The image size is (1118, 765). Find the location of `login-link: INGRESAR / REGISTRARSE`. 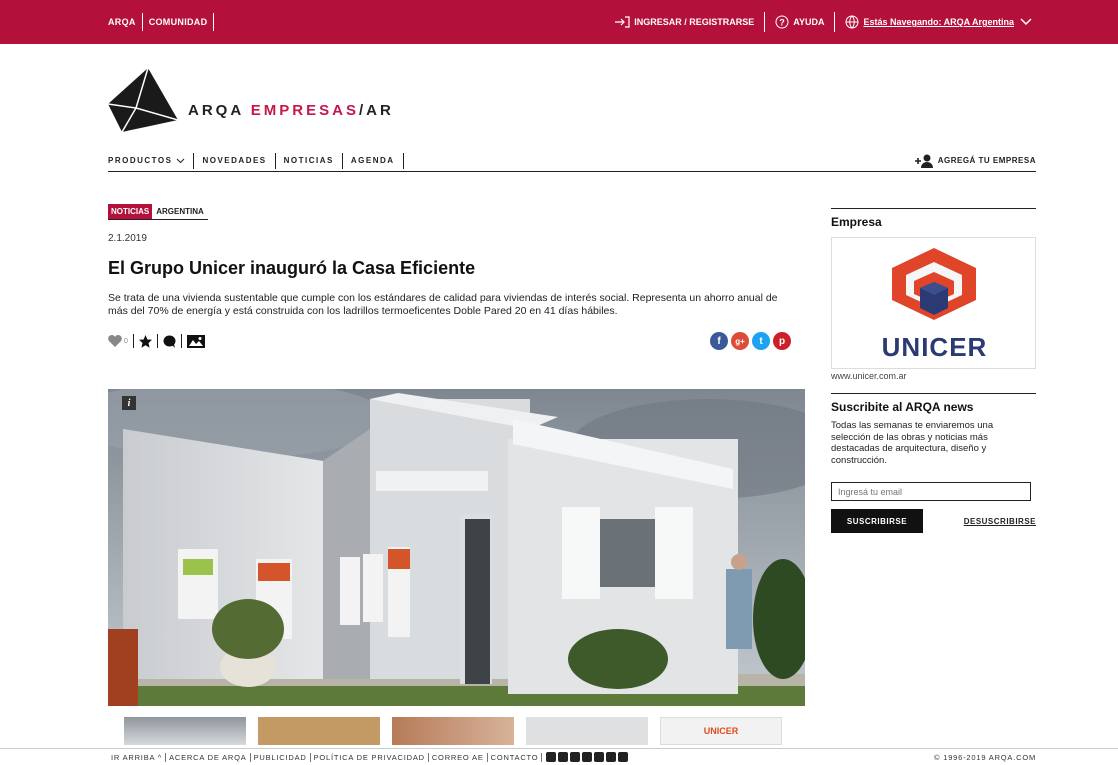

login-link: INGRESAR / REGISTRARSE is located at coordinates (685, 22).